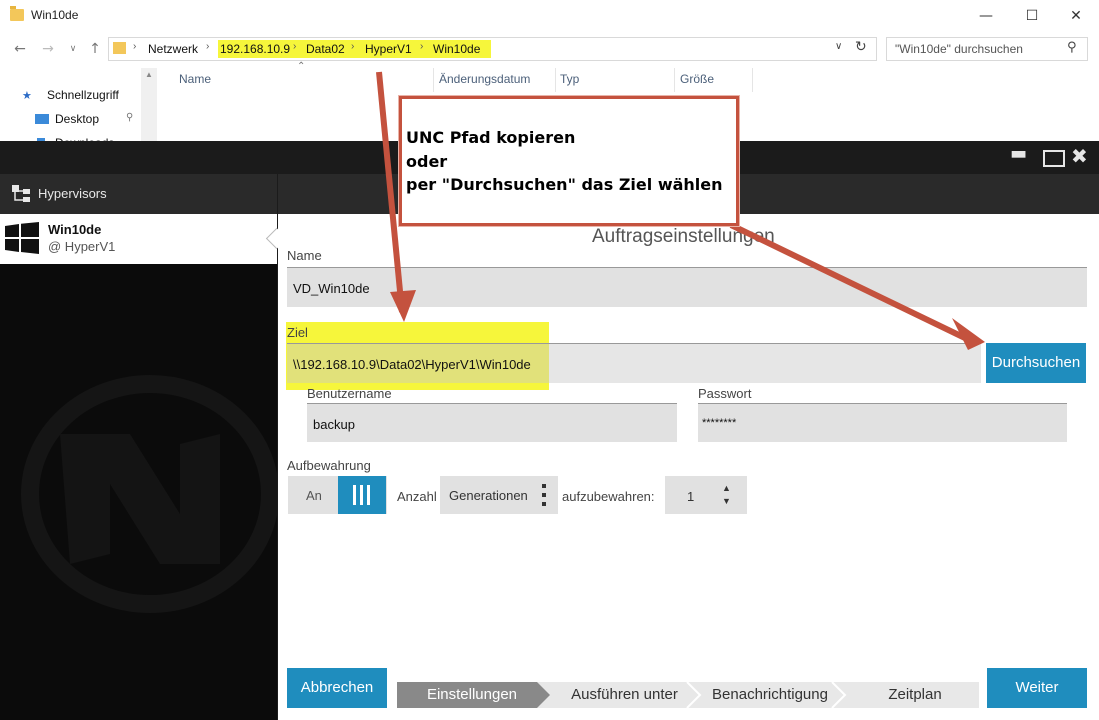  What do you see at coordinates (564, 184) in the screenshot?
I see `annotation-line: per "Durchsuchen" das Ziel wählen` at bounding box center [564, 184].